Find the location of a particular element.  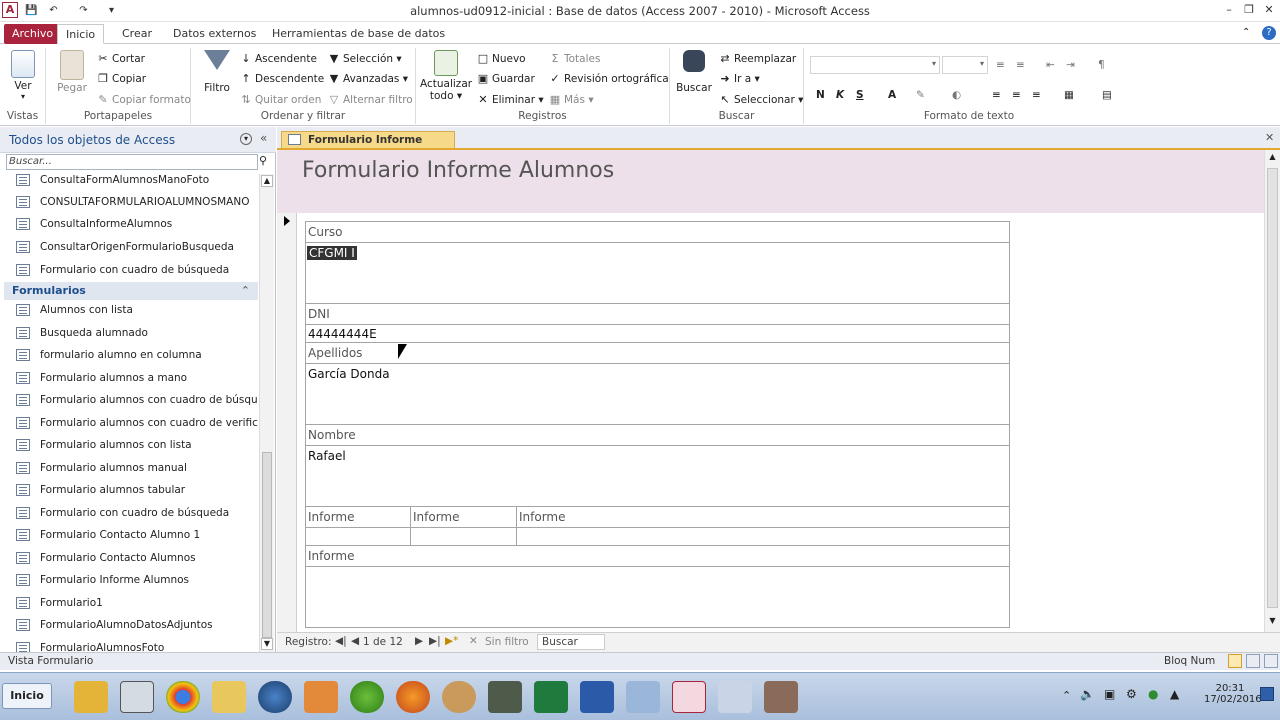

record-position: 1 de 12 is located at coordinates (383, 642).